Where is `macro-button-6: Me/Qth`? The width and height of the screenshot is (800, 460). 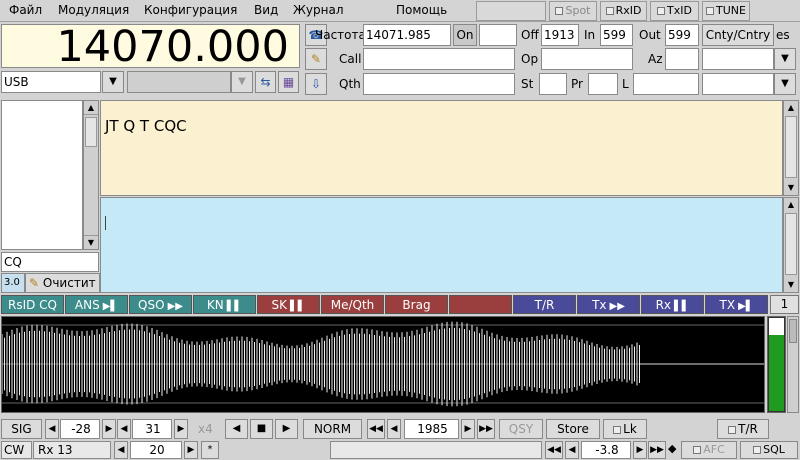
macro-button-6: Me/Qth is located at coordinates (352, 304).